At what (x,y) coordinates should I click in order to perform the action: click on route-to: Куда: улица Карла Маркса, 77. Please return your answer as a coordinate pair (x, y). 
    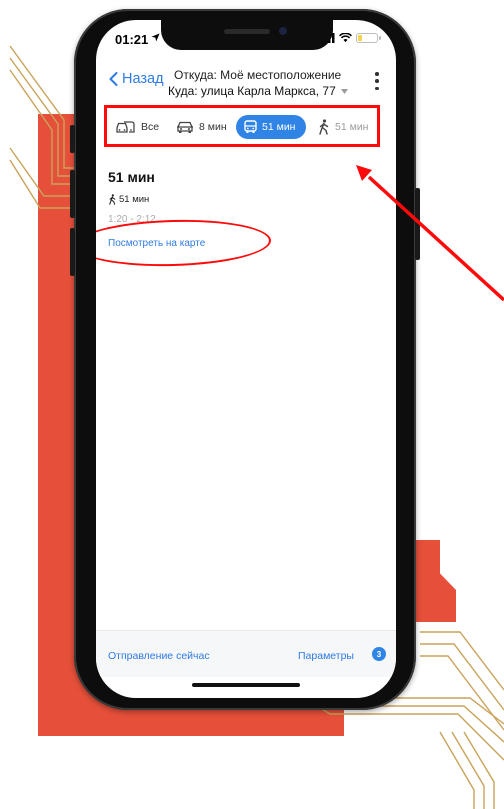
    Looking at the image, I should click on (258, 91).